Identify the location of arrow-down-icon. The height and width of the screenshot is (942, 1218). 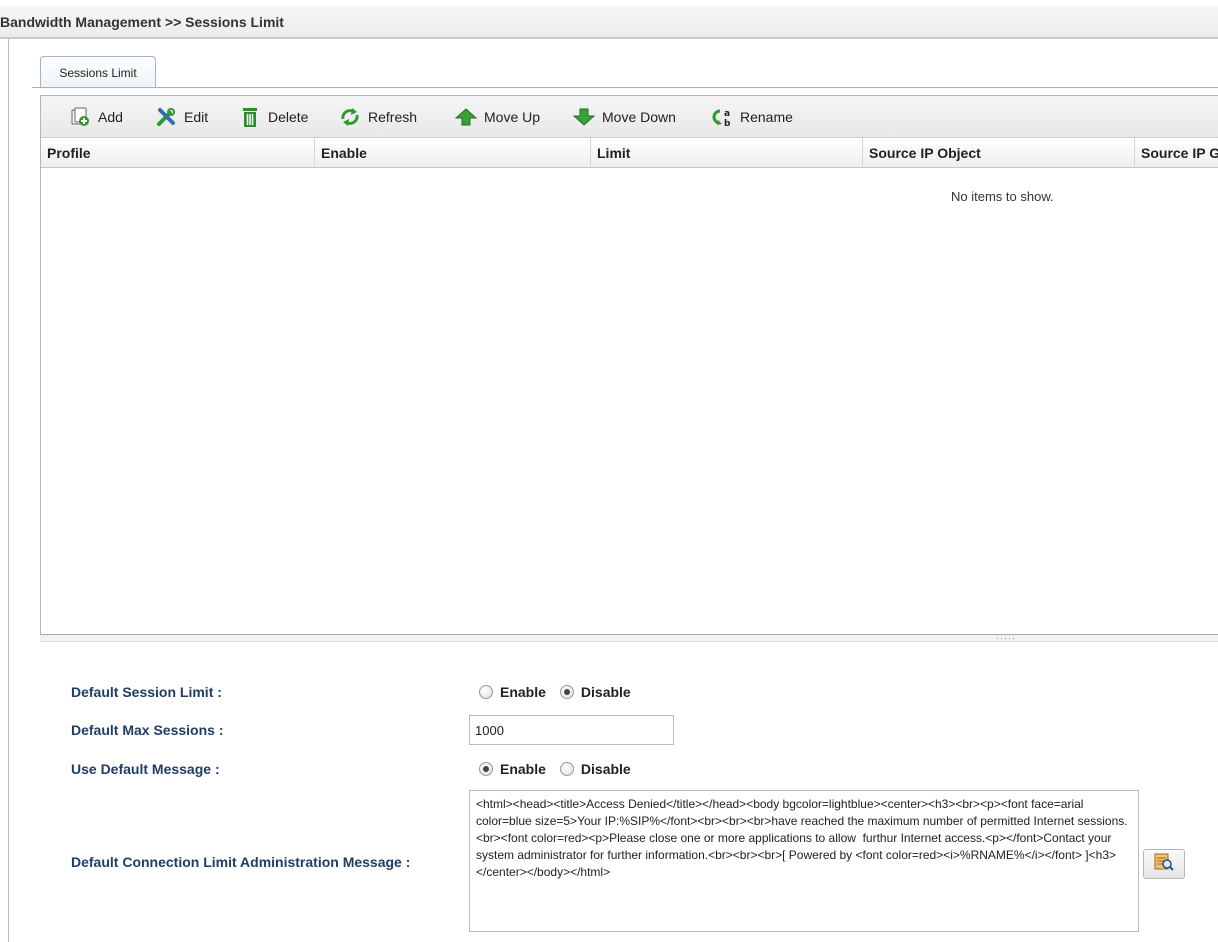
(584, 117).